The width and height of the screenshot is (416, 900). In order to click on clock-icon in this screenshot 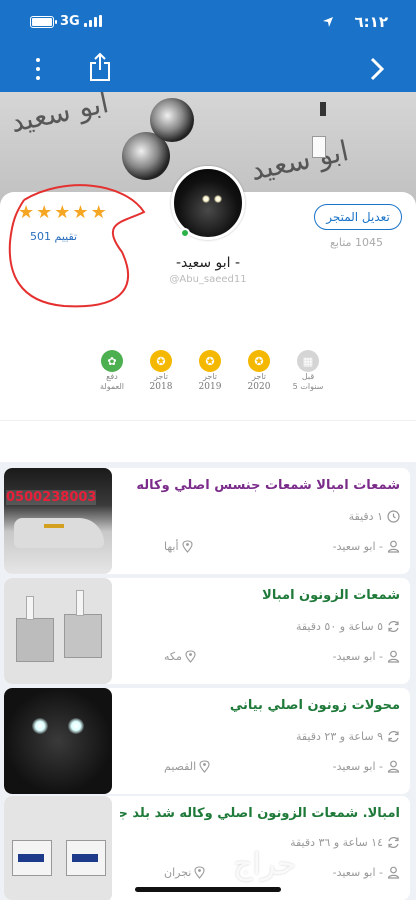, I will do `click(393, 516)`.